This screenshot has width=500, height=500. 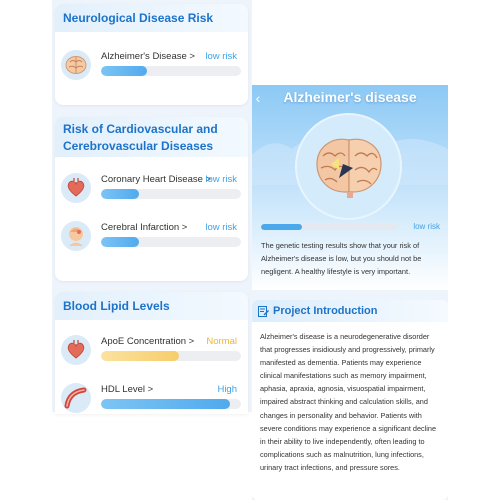 I want to click on head-icon, so click(x=76, y=236).